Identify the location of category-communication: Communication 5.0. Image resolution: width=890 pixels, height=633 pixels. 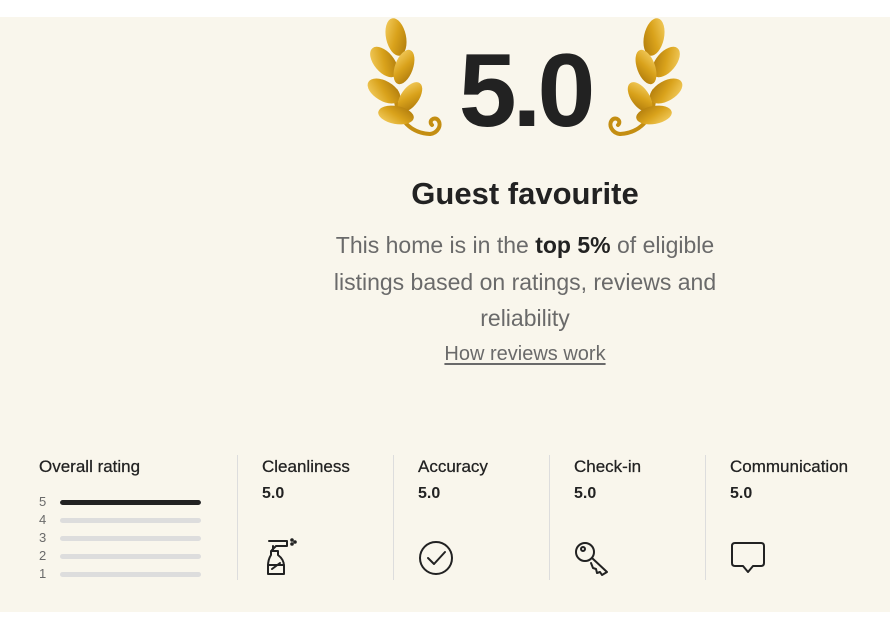
(805, 514).